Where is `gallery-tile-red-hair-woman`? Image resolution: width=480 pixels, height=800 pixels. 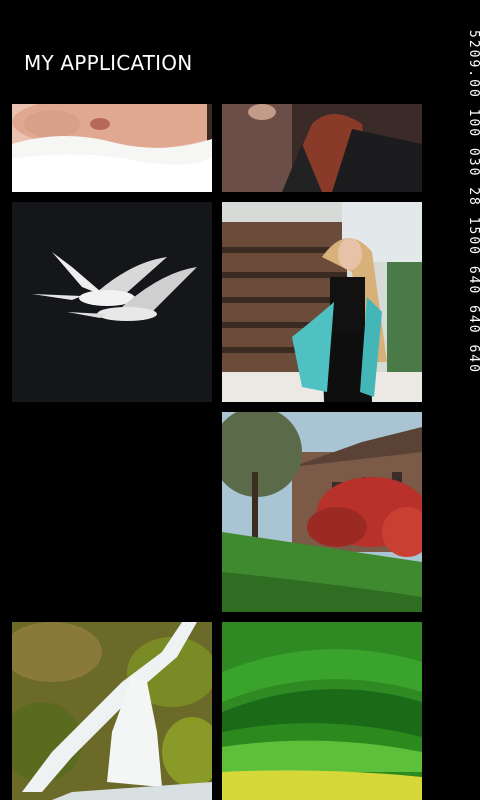
gallery-tile-red-hair-woman is located at coordinates (322, 148).